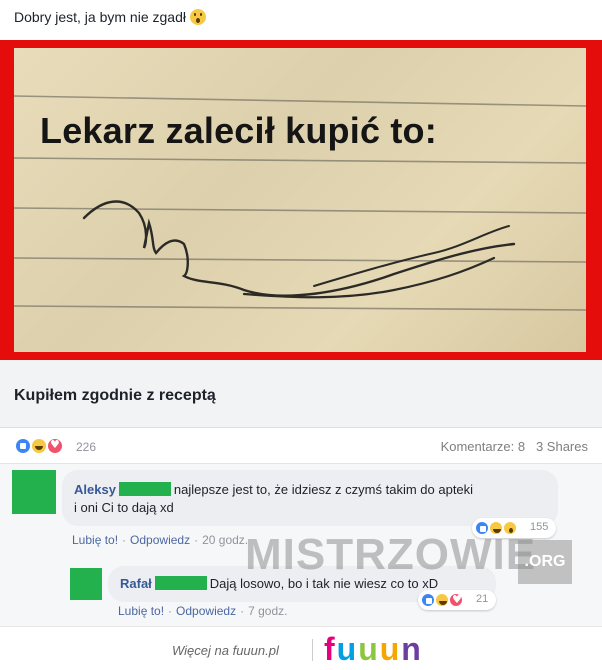 This screenshot has width=602, height=670. I want to click on reactions-bar: 226 Komentarze: 8 3 Shares, so click(301, 446).